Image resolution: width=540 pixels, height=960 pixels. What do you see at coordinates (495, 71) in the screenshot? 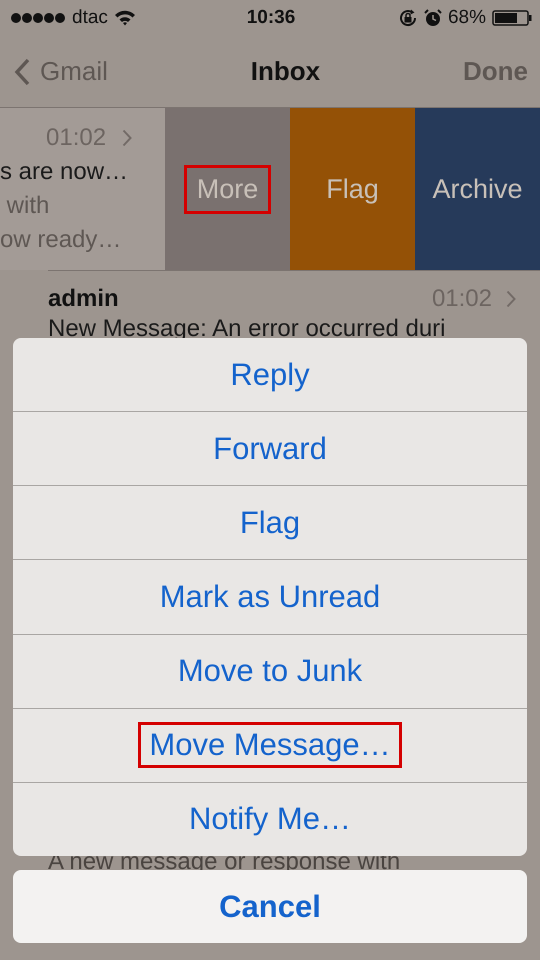
I see `done-button: Done` at bounding box center [495, 71].